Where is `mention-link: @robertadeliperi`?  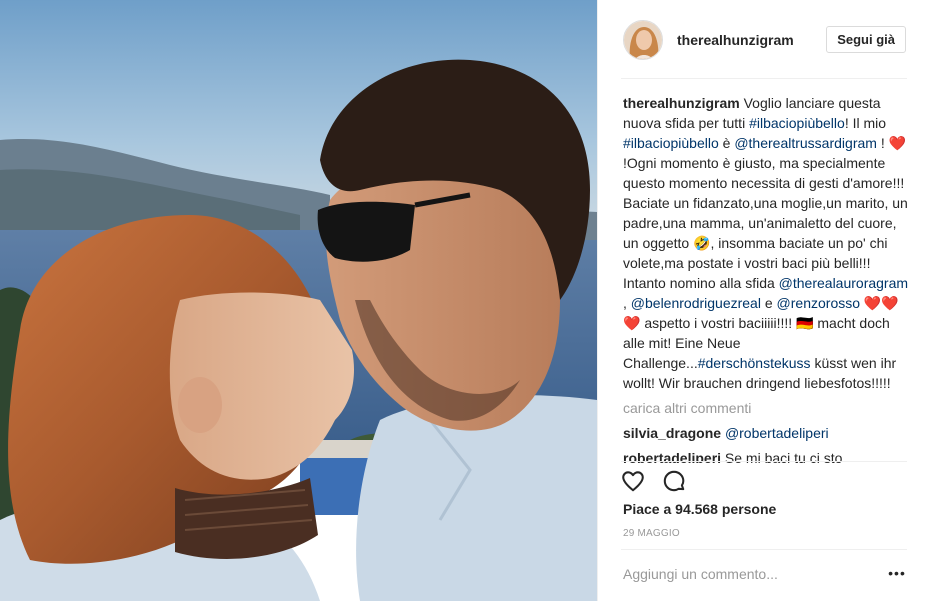
mention-link: @robertadeliperi is located at coordinates (777, 433).